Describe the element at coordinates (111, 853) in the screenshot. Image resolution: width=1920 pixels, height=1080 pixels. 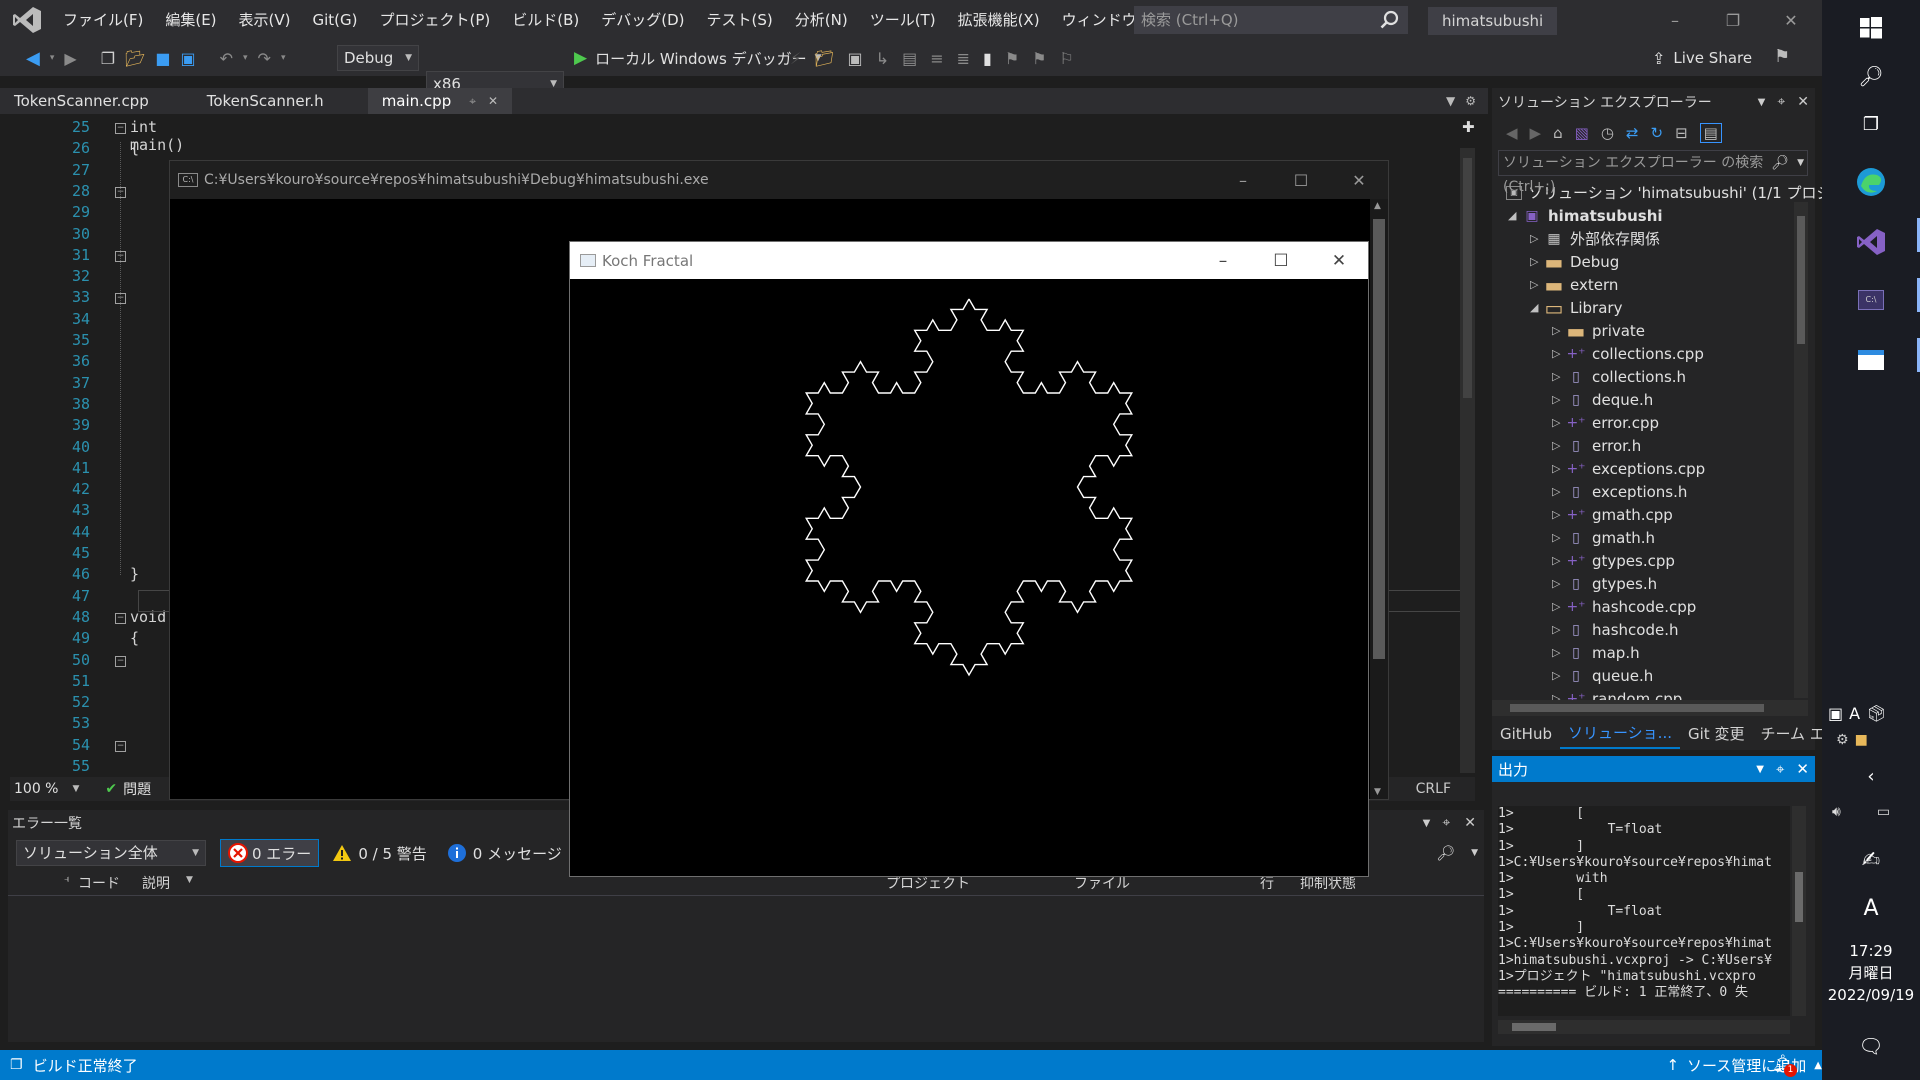
I see `error-scope-select: ソリューション全体 ▼` at that location.